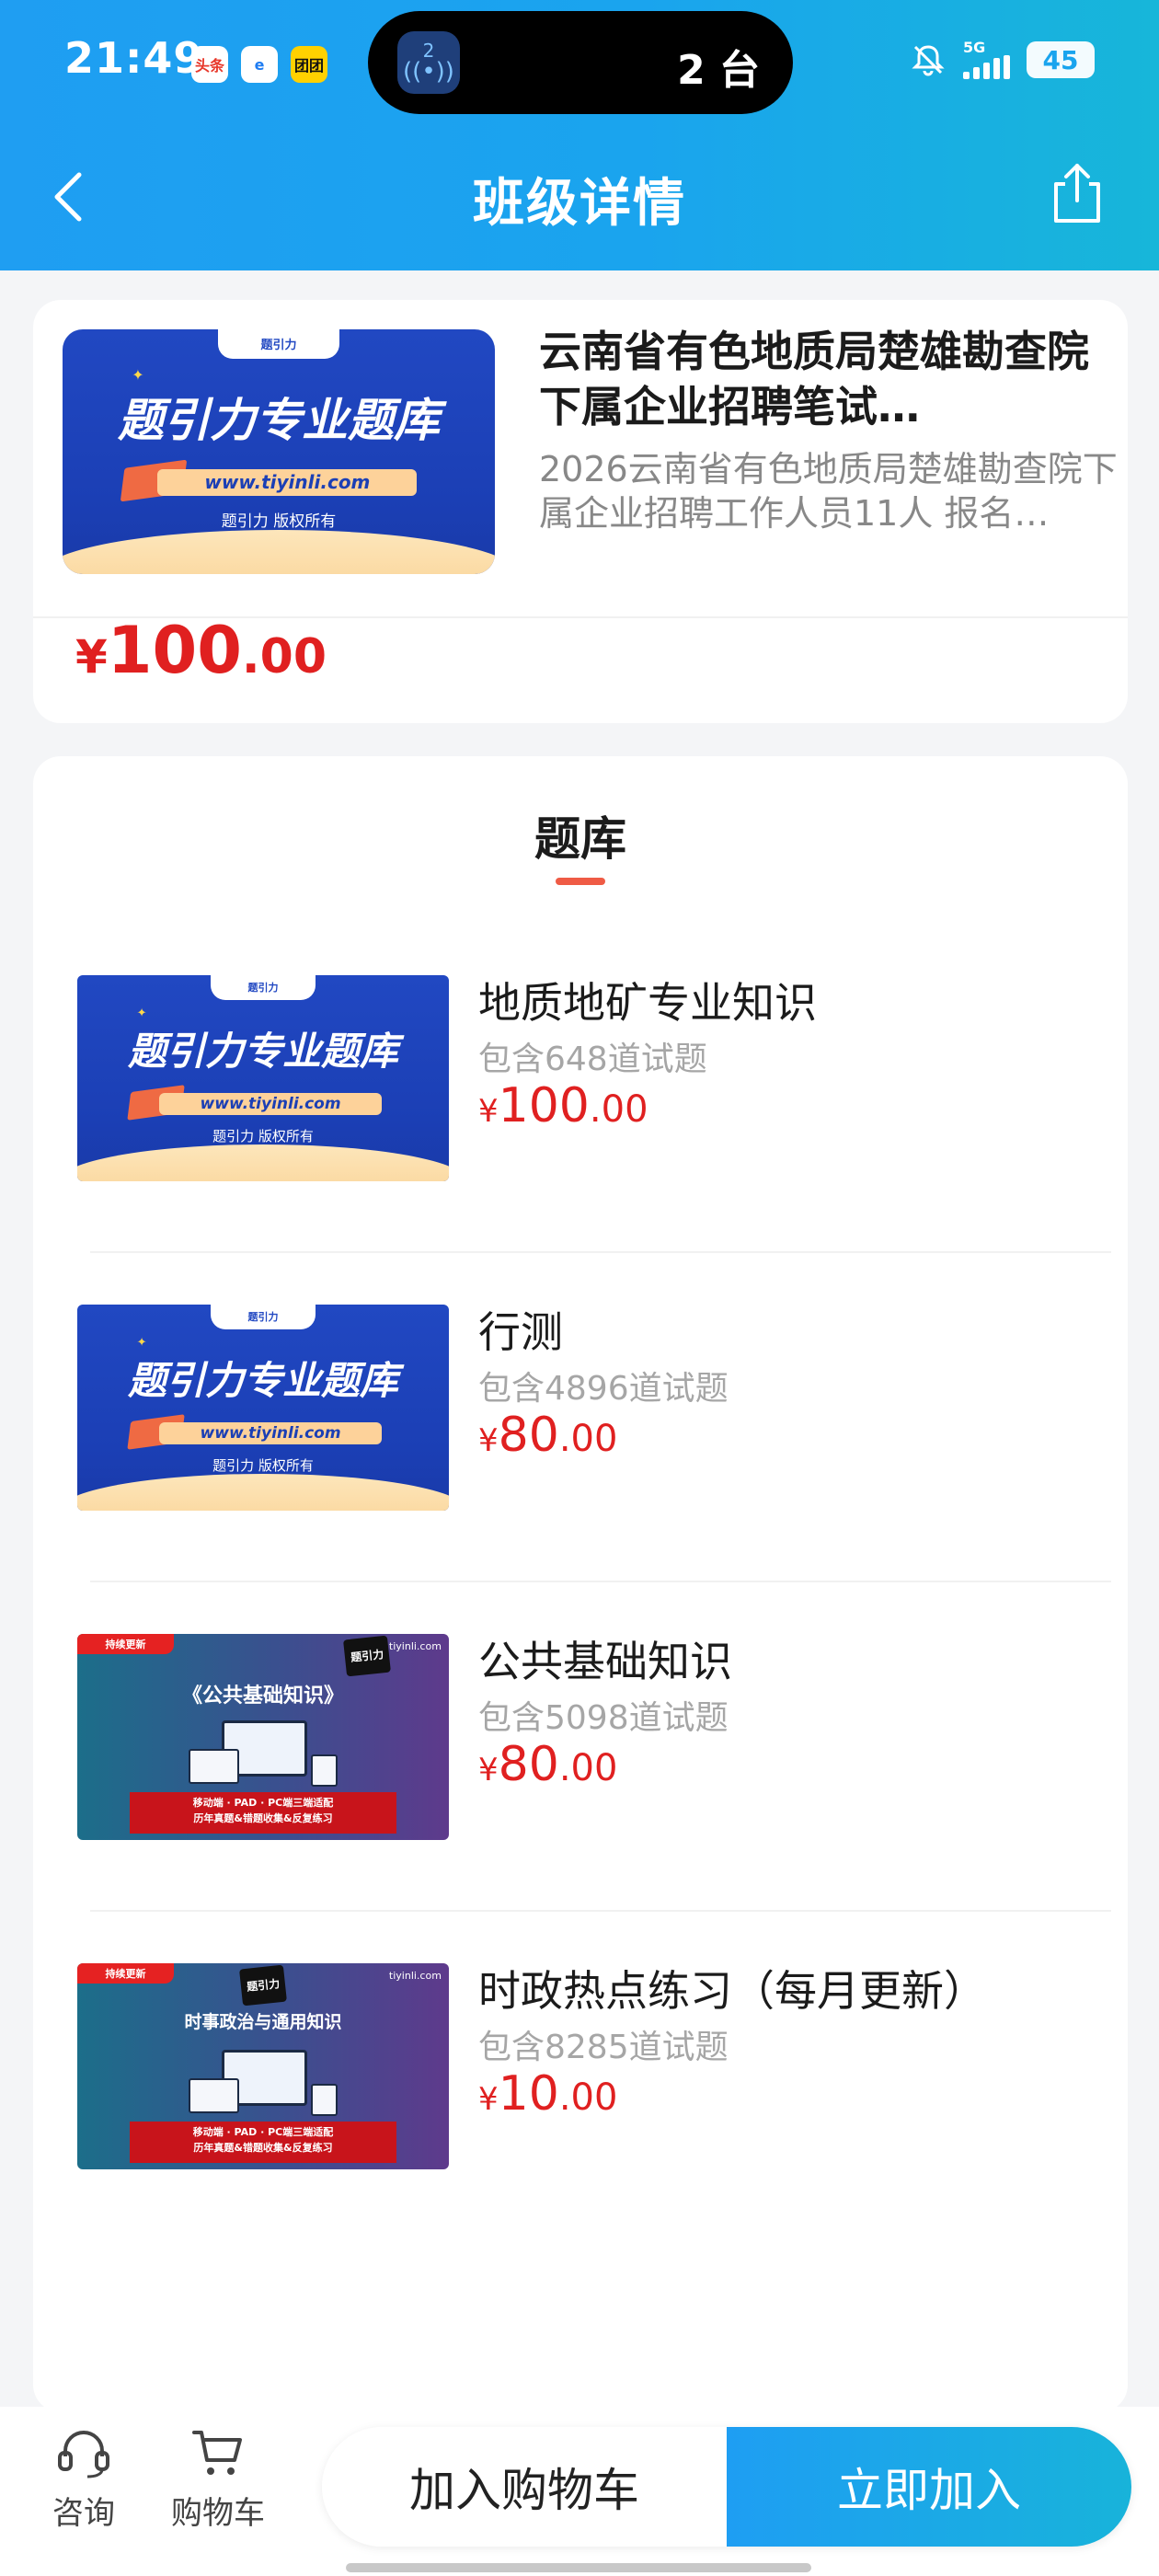 The image size is (1159, 2576). Describe the element at coordinates (218, 2513) in the screenshot. I see `cart-label: 购物车` at that location.